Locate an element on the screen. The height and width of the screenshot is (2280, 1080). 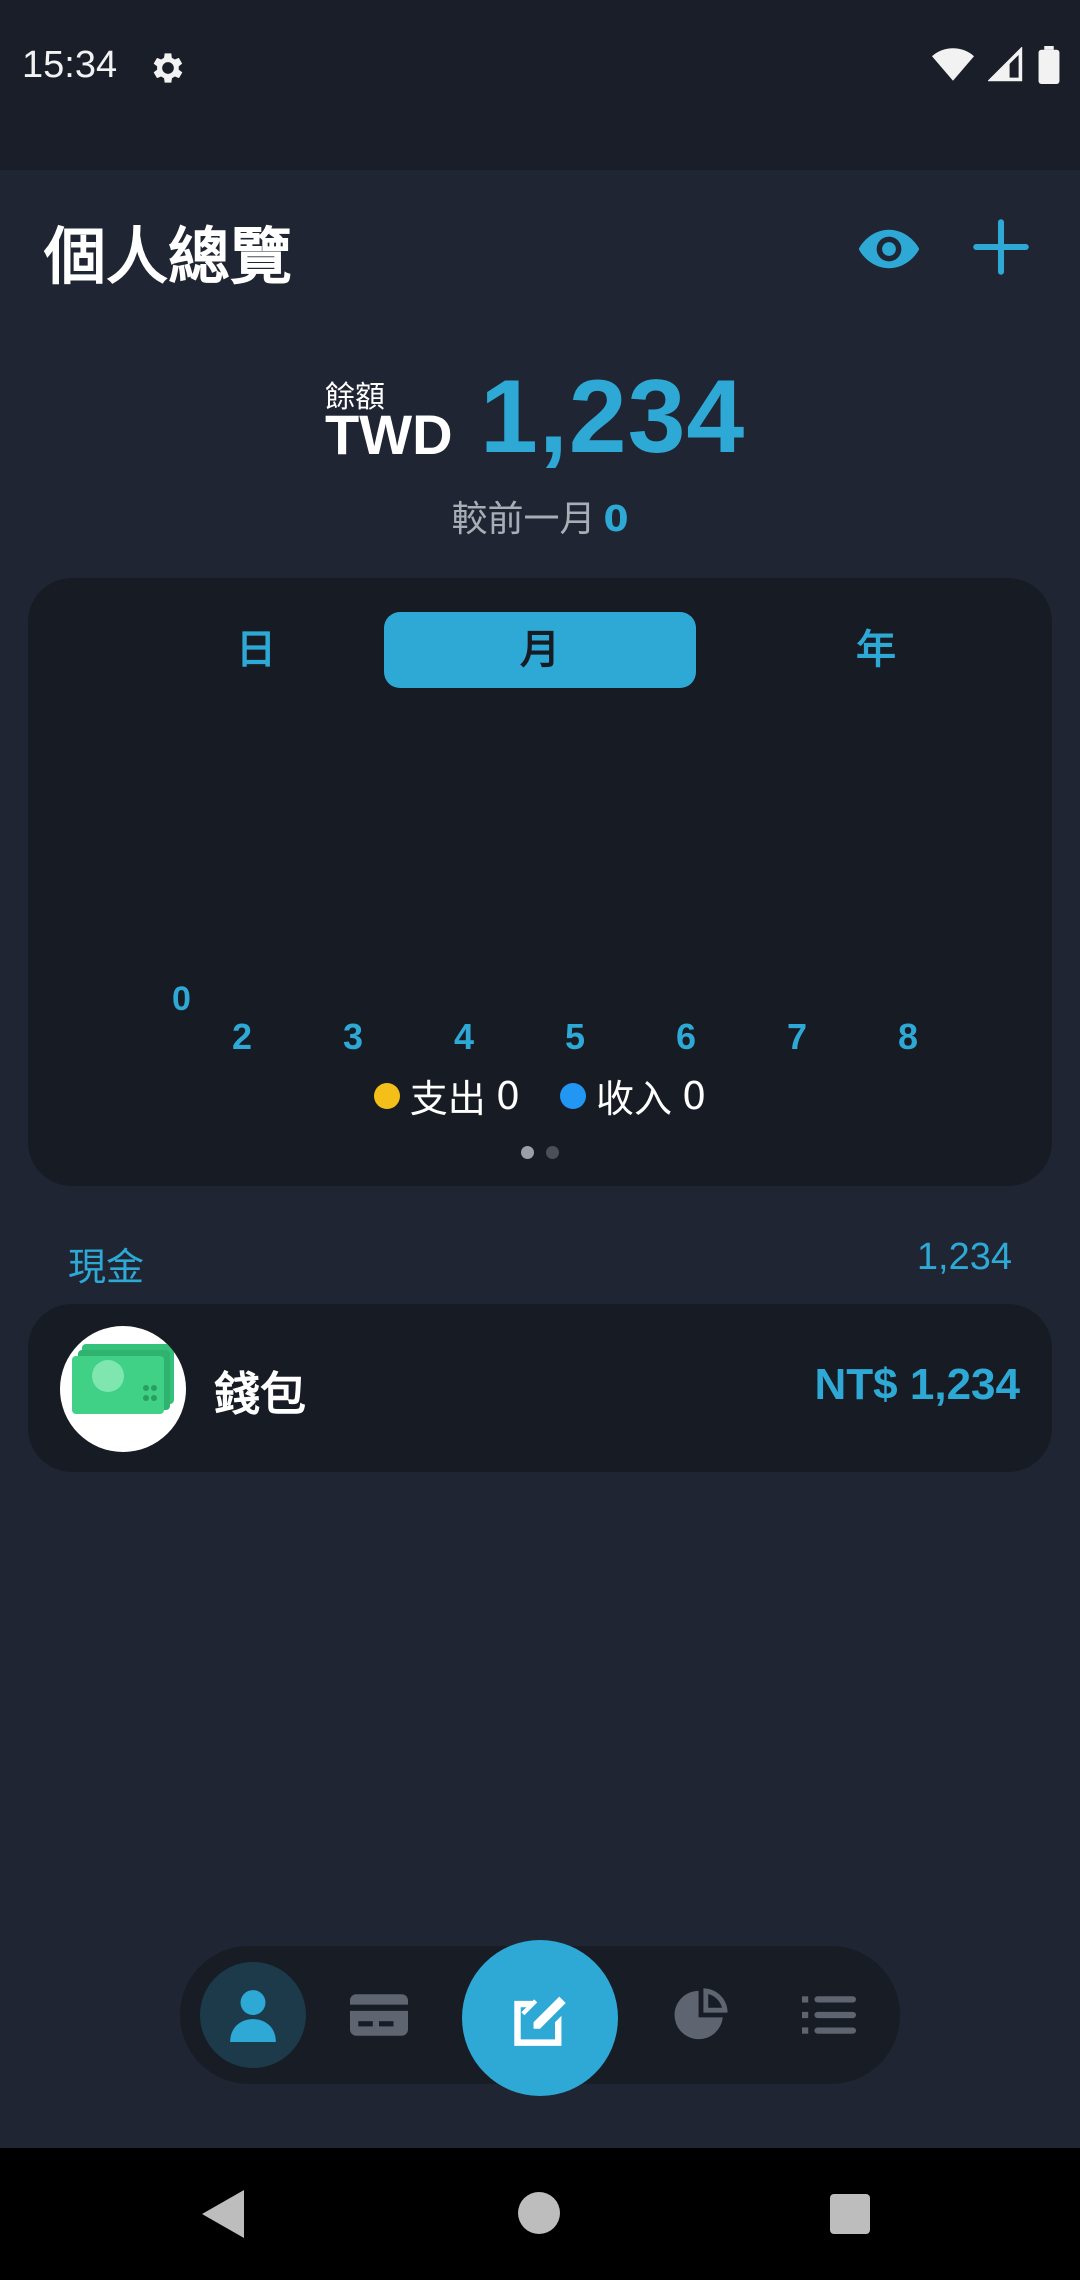
visibility-eye-icon is located at coordinates (889, 249).